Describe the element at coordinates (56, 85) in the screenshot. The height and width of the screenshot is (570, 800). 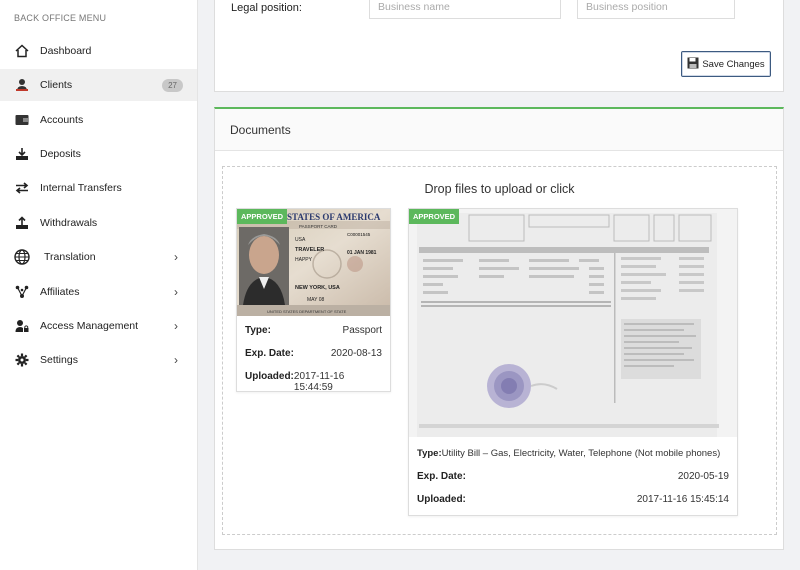
I see `sidebar-item-label: Clients` at that location.